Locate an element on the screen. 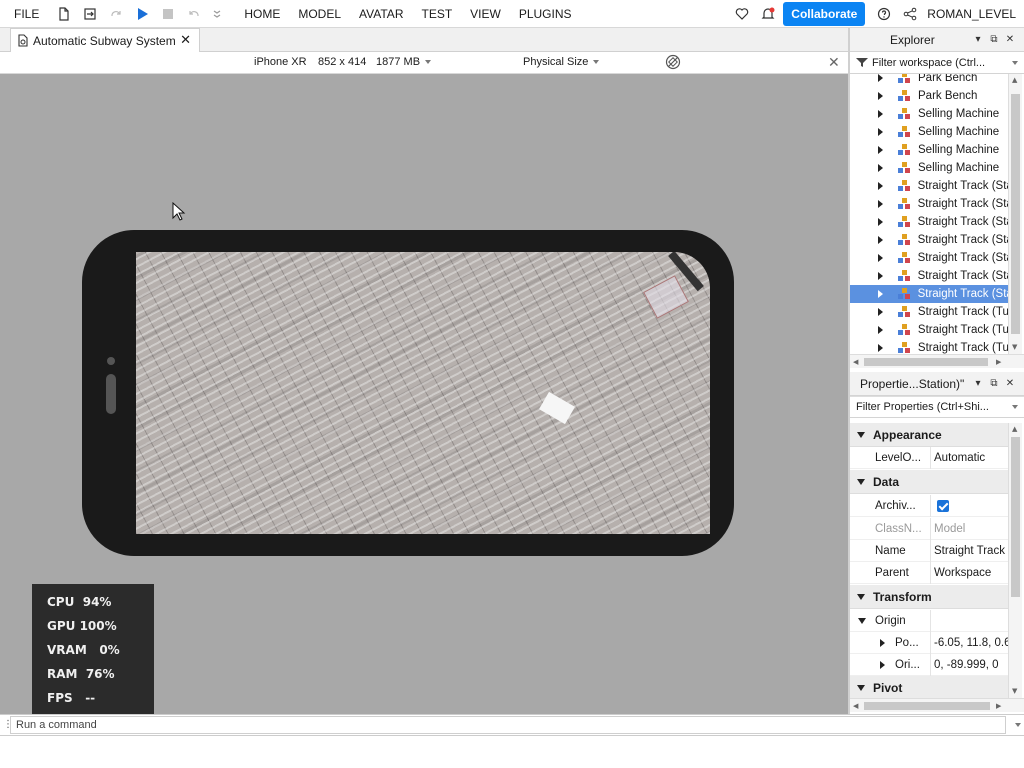  properties-hscrollbar: ◀ ▶ is located at coordinates (937, 705).